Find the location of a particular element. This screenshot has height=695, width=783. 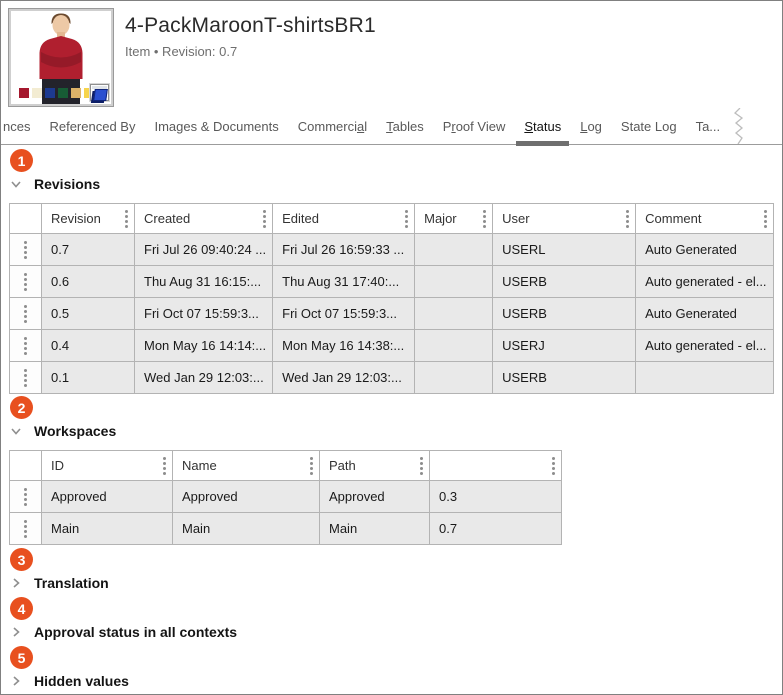

cell-id: Approved is located at coordinates (107, 496).